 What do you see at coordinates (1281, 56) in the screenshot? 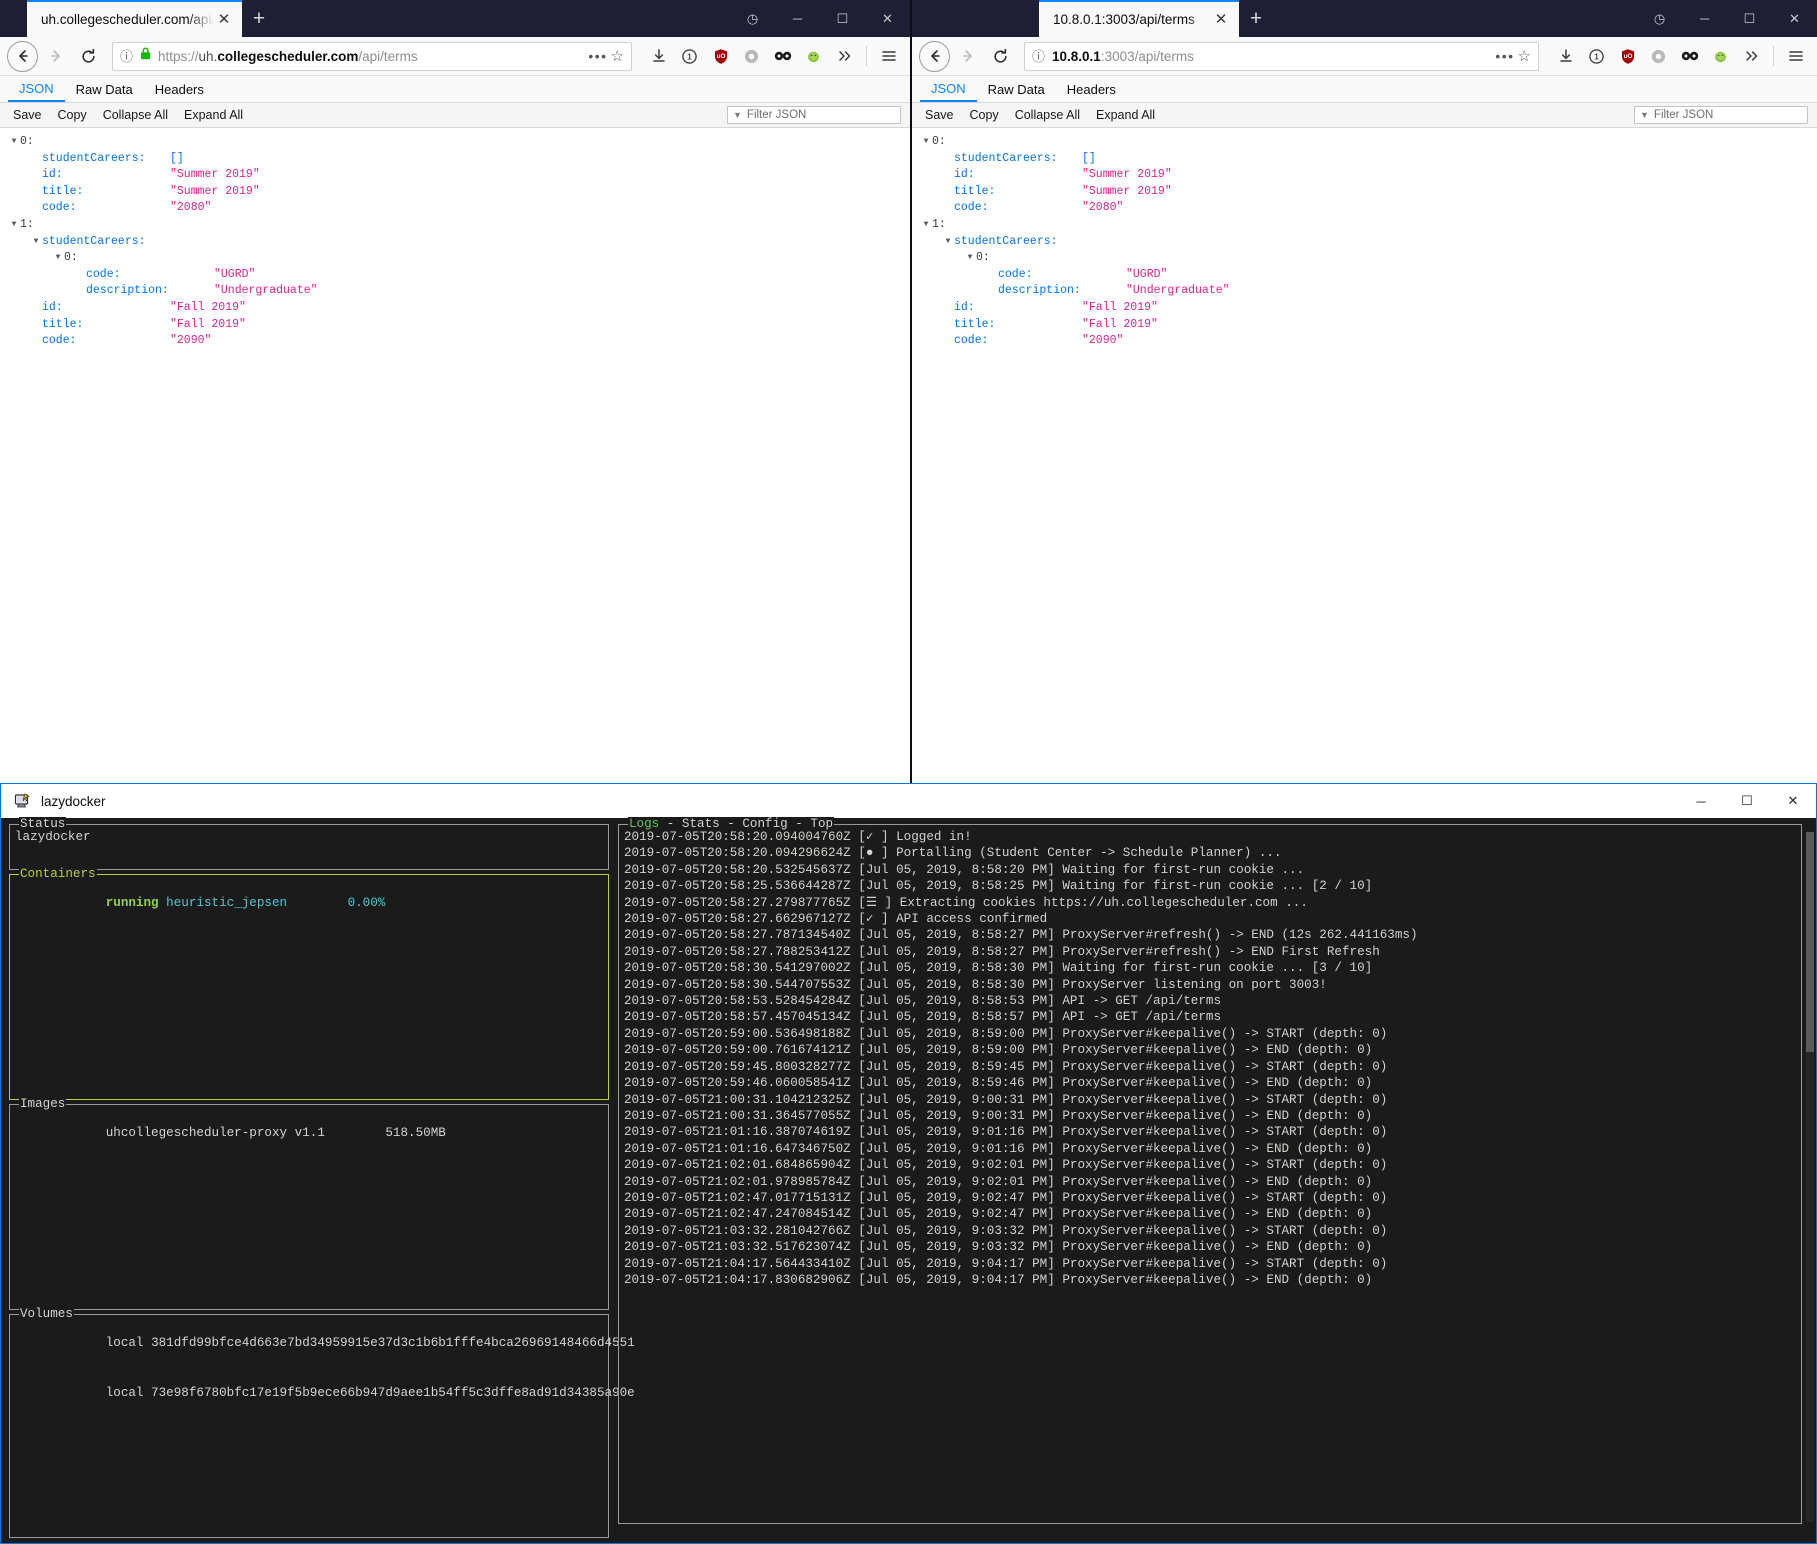
I see `address-bar: ⓘ 10.8.0.1:3003/api/terms ••• ☆` at bounding box center [1281, 56].